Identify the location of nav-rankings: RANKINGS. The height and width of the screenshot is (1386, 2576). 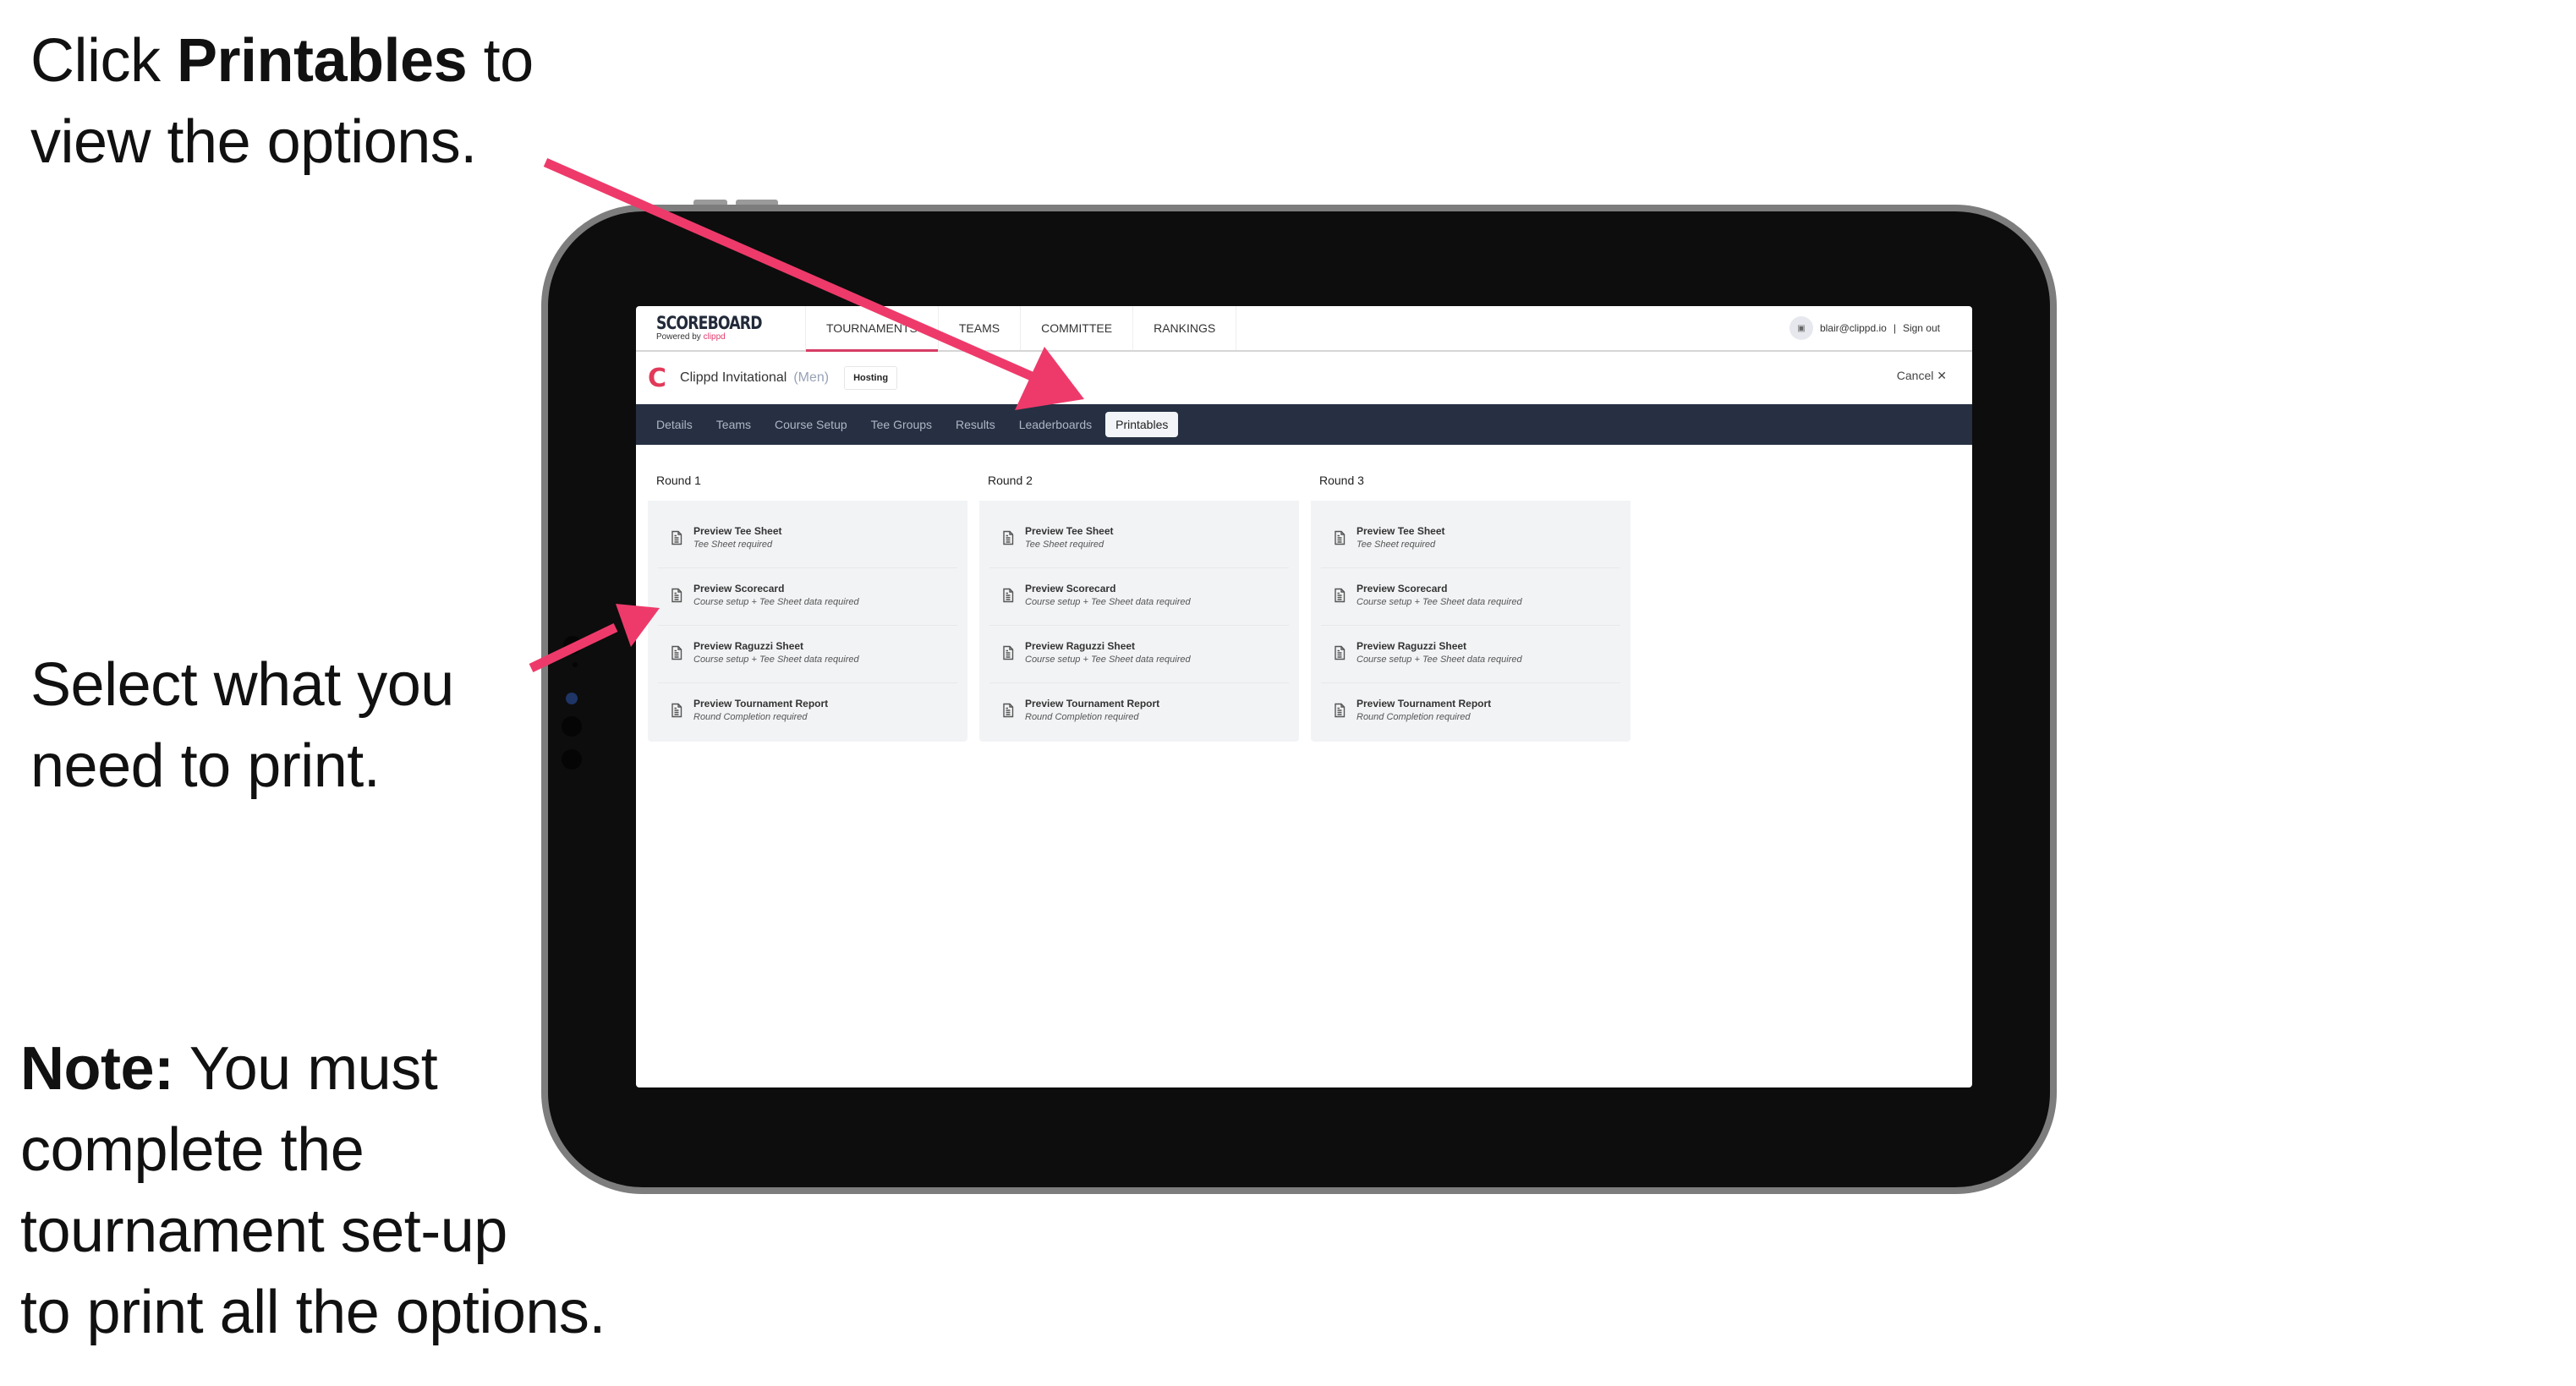
(1185, 328).